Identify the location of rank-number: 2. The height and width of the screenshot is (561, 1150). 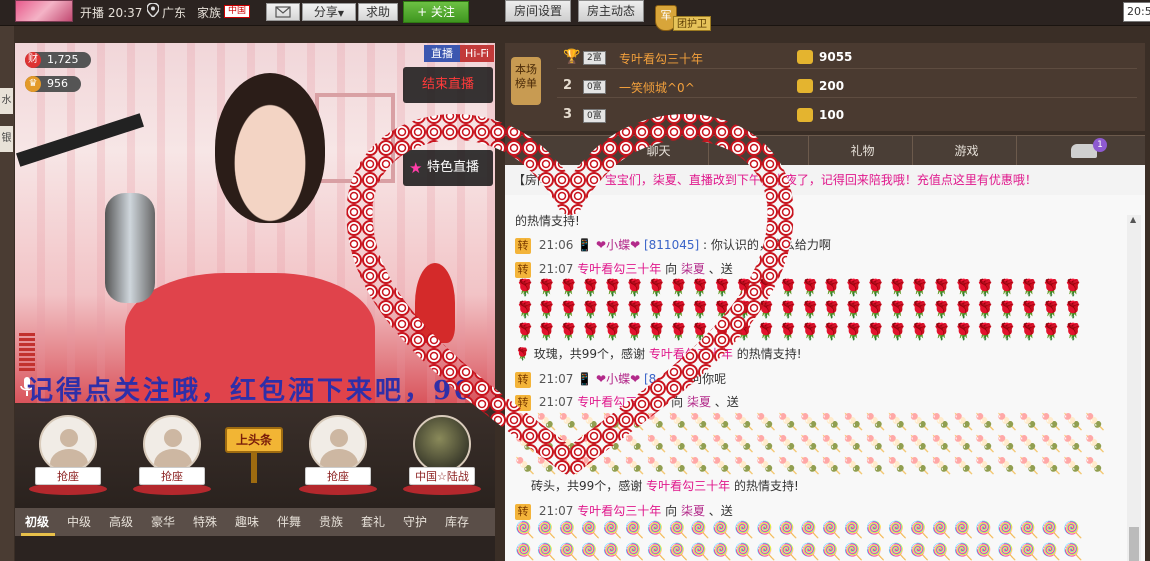
(568, 85).